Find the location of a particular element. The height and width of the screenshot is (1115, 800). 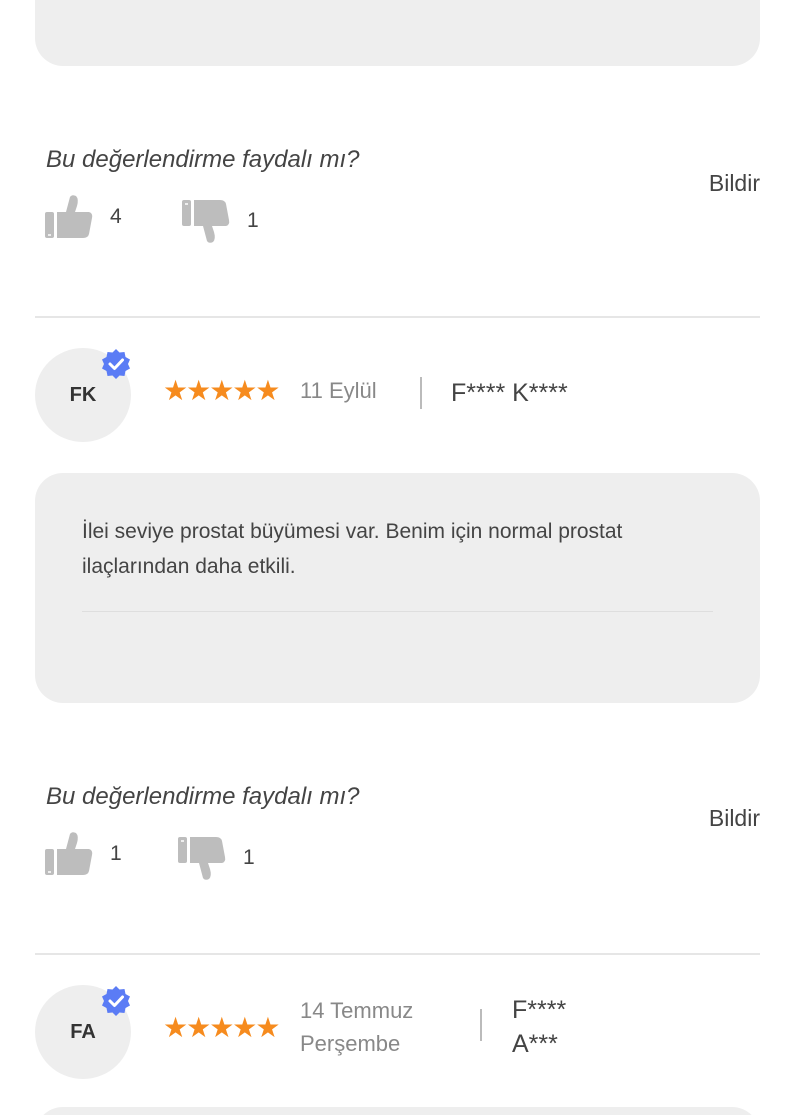

like-button: 1 is located at coordinates (83, 854).